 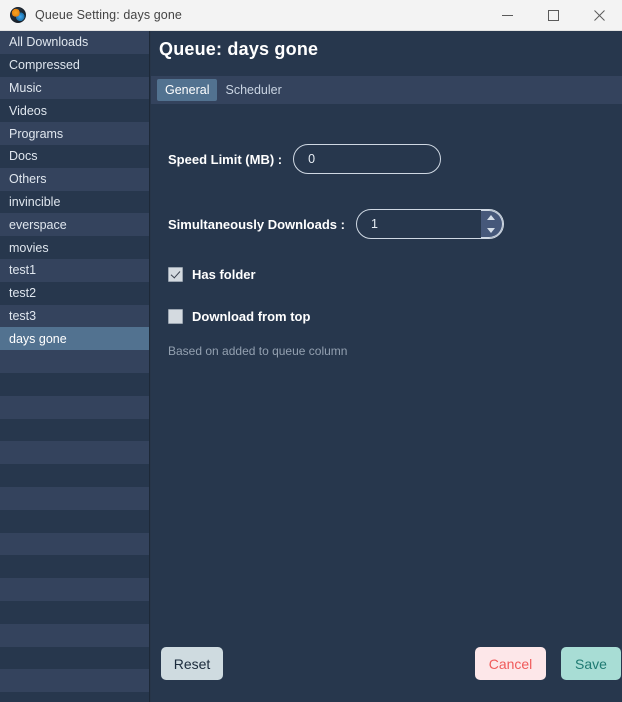 I want to click on title-bar: Queue Setting: days gone, so click(x=311, y=15).